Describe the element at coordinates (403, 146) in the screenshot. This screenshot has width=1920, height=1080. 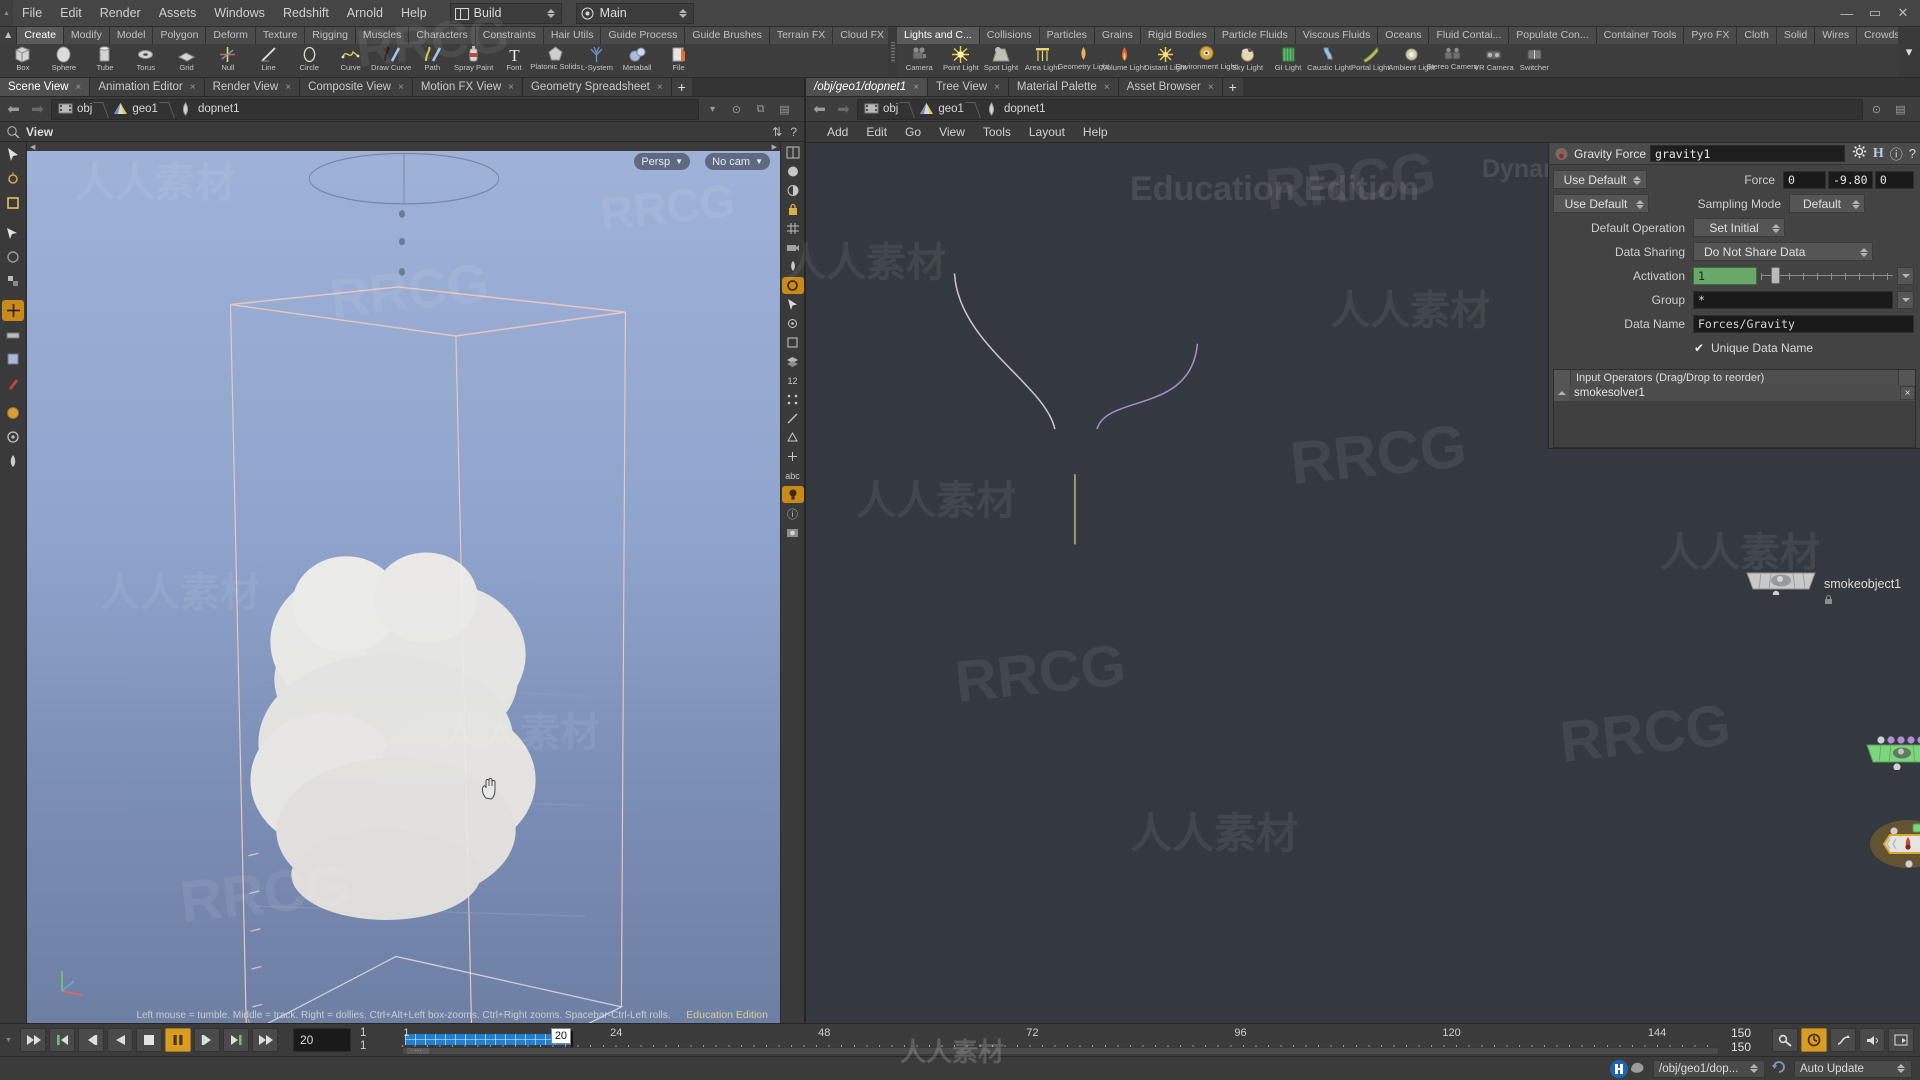
I see `viewport-top-scrollbar: ◀ ▶` at that location.